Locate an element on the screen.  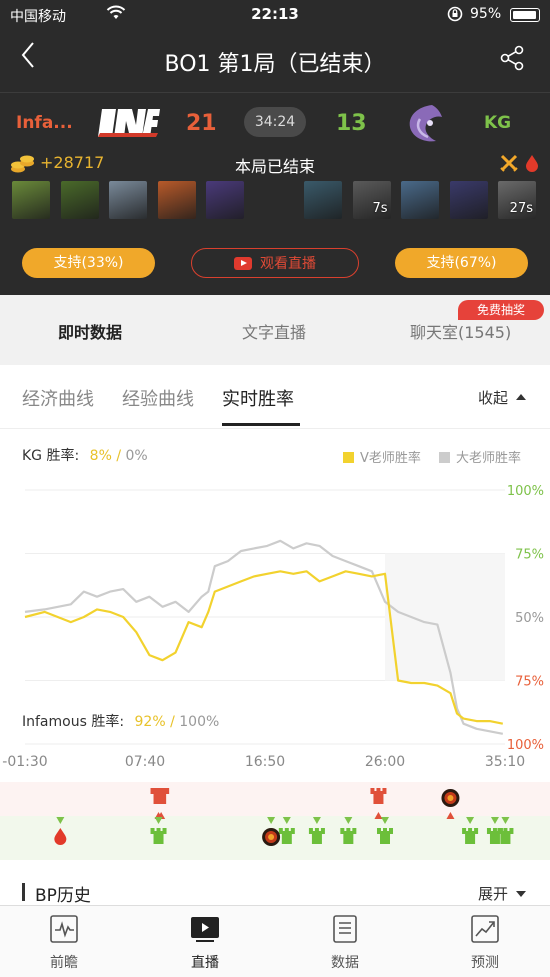
play-screen-icon is located at coordinates (205, 929).